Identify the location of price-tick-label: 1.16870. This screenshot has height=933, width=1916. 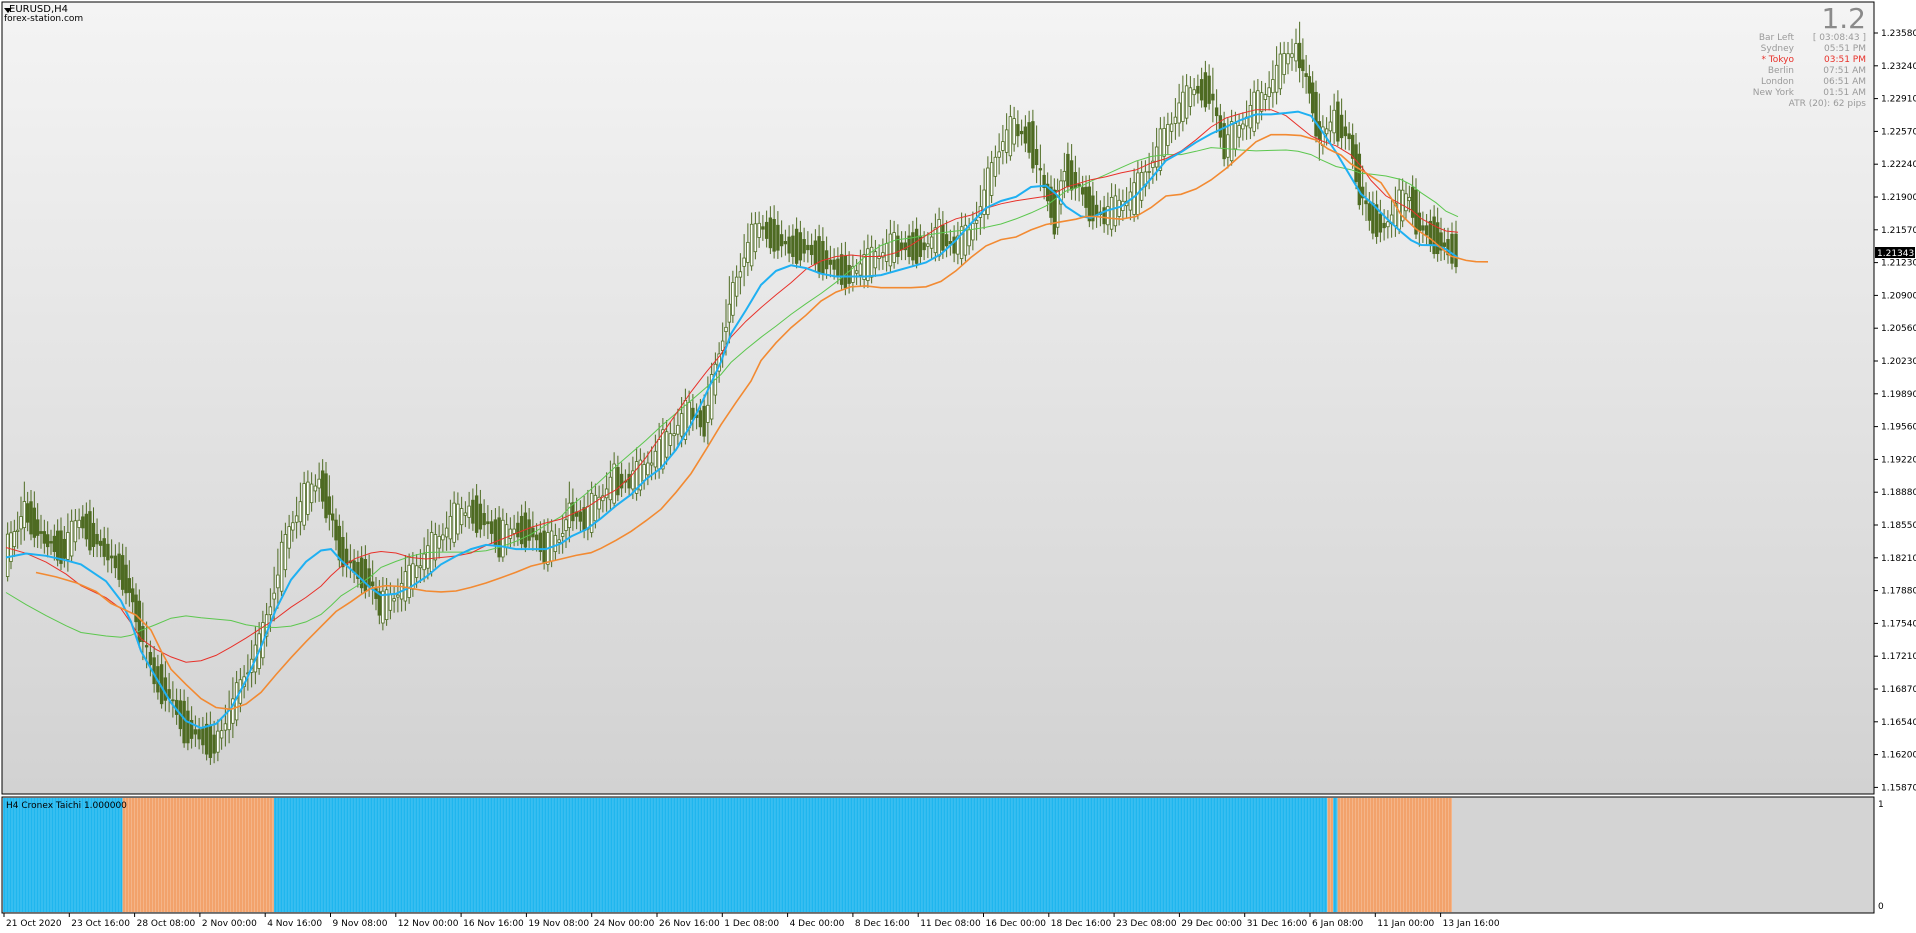
(1898, 690).